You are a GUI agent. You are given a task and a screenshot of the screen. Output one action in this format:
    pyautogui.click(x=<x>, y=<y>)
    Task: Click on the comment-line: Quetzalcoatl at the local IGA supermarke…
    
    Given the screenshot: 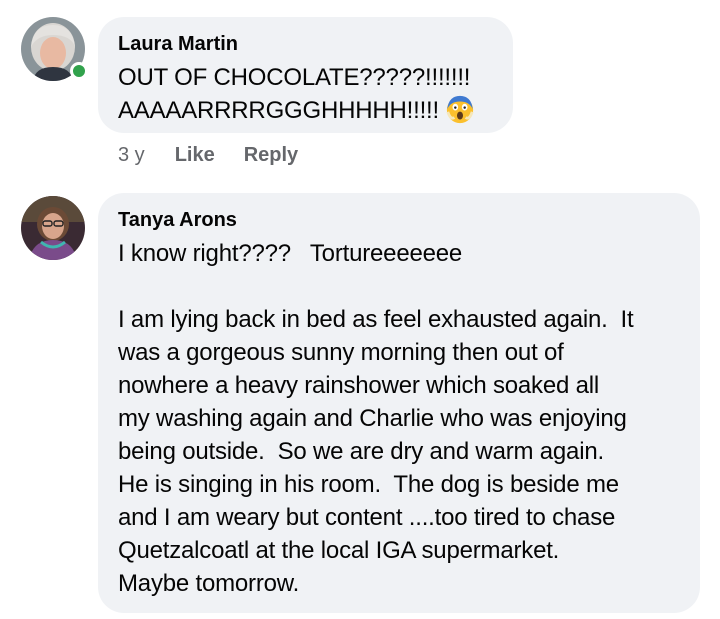 What is the action you would take?
    pyautogui.click(x=339, y=550)
    